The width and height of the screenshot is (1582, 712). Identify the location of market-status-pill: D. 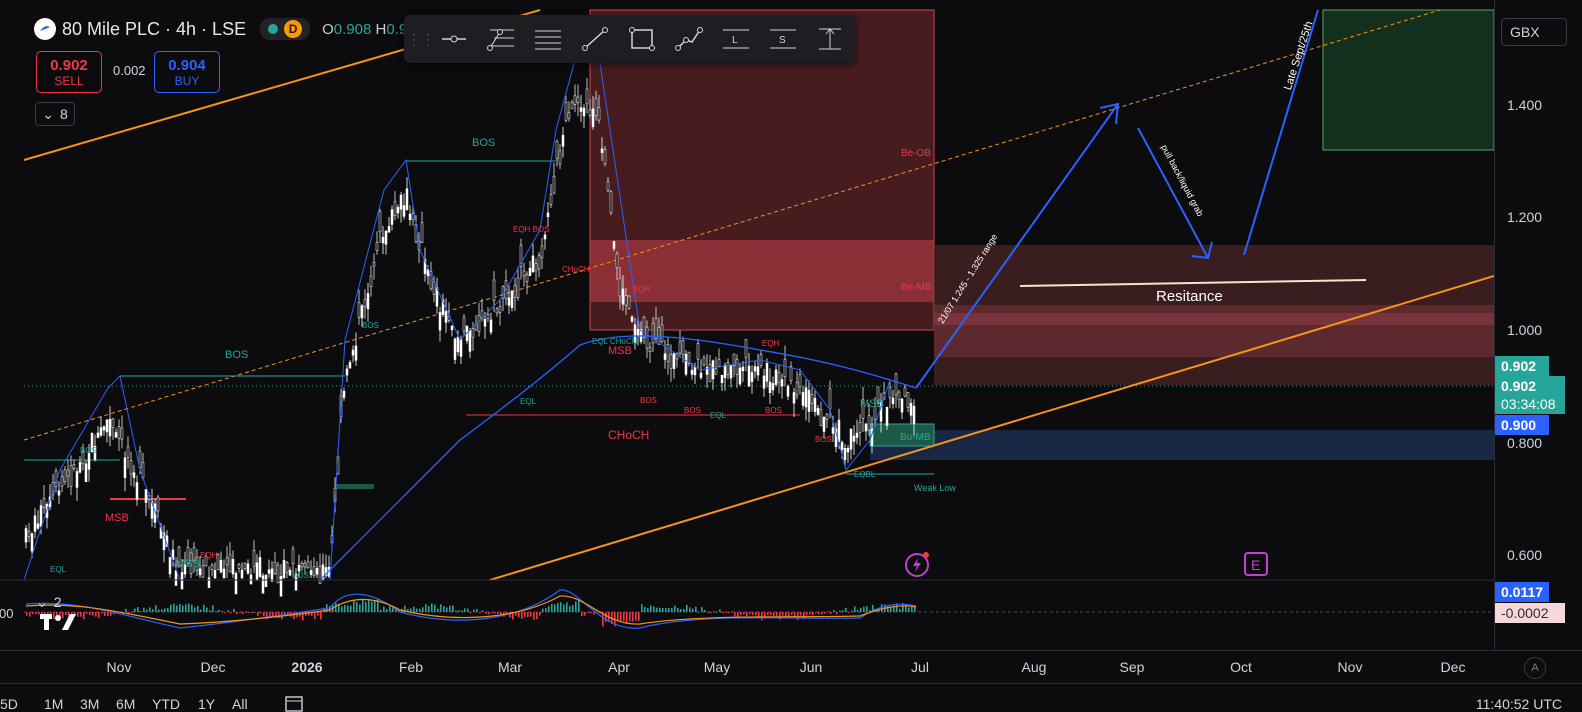
(285, 29).